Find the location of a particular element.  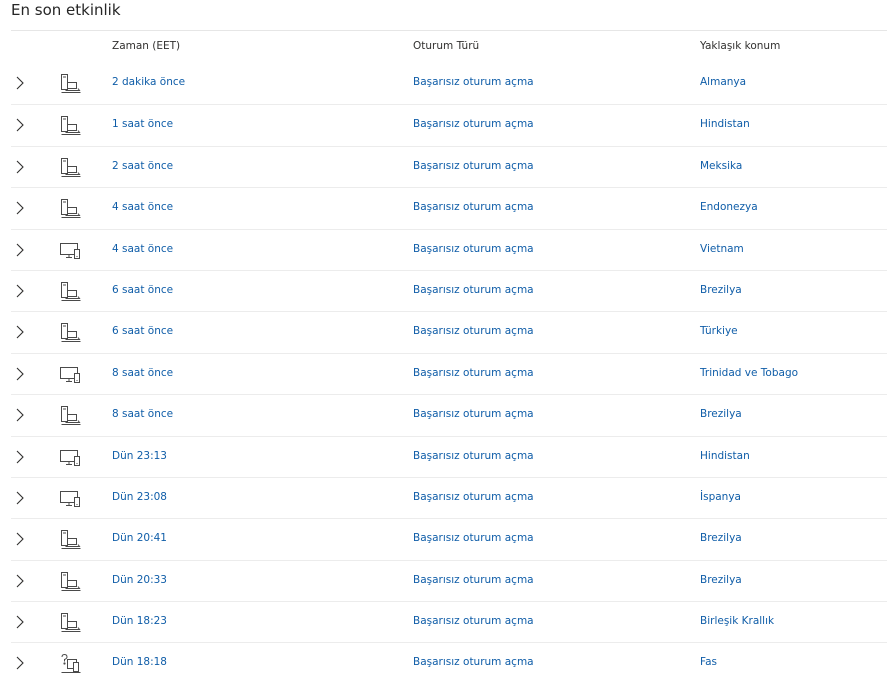

time-link: Dün 23:08 is located at coordinates (139, 497).